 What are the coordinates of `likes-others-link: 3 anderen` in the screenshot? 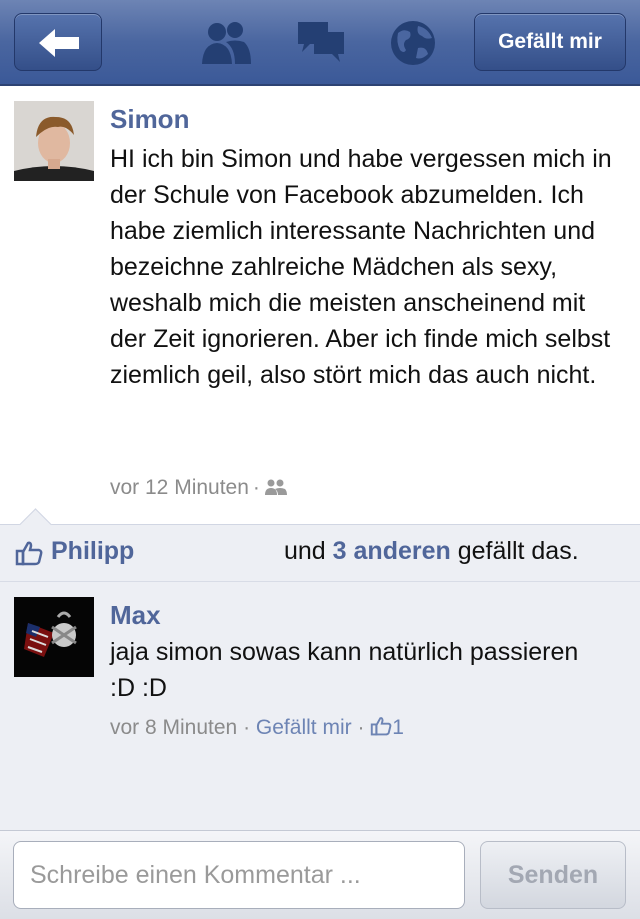 It's located at (392, 551).